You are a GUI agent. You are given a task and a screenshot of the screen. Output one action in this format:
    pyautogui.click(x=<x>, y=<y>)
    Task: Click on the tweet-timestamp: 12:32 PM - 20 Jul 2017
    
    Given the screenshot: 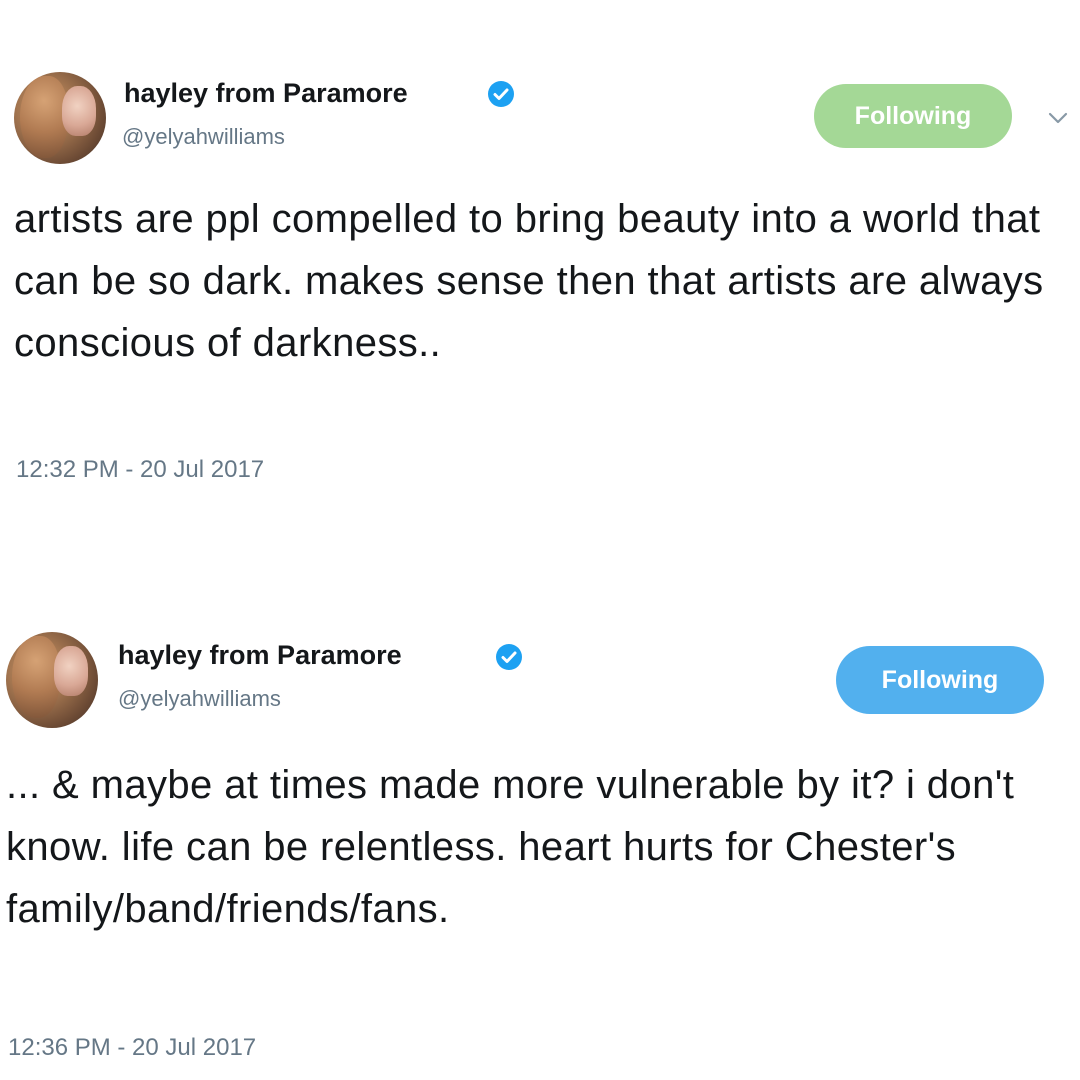 What is the action you would take?
    pyautogui.click(x=140, y=470)
    